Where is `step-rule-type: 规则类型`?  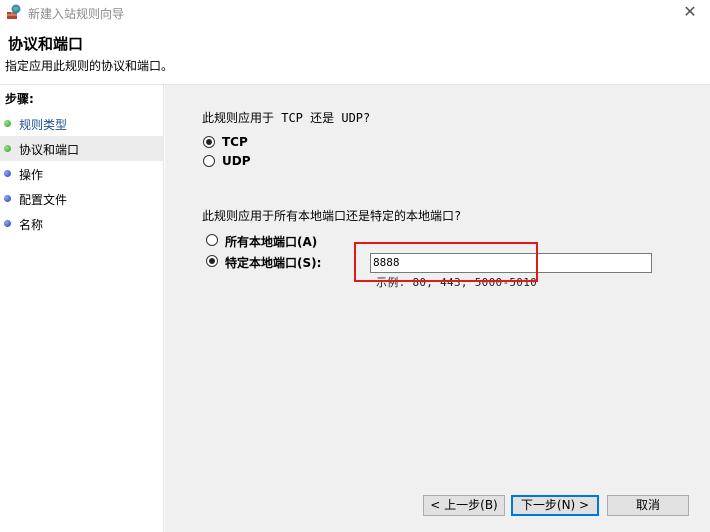 step-rule-type: 规则类型 is located at coordinates (81, 123).